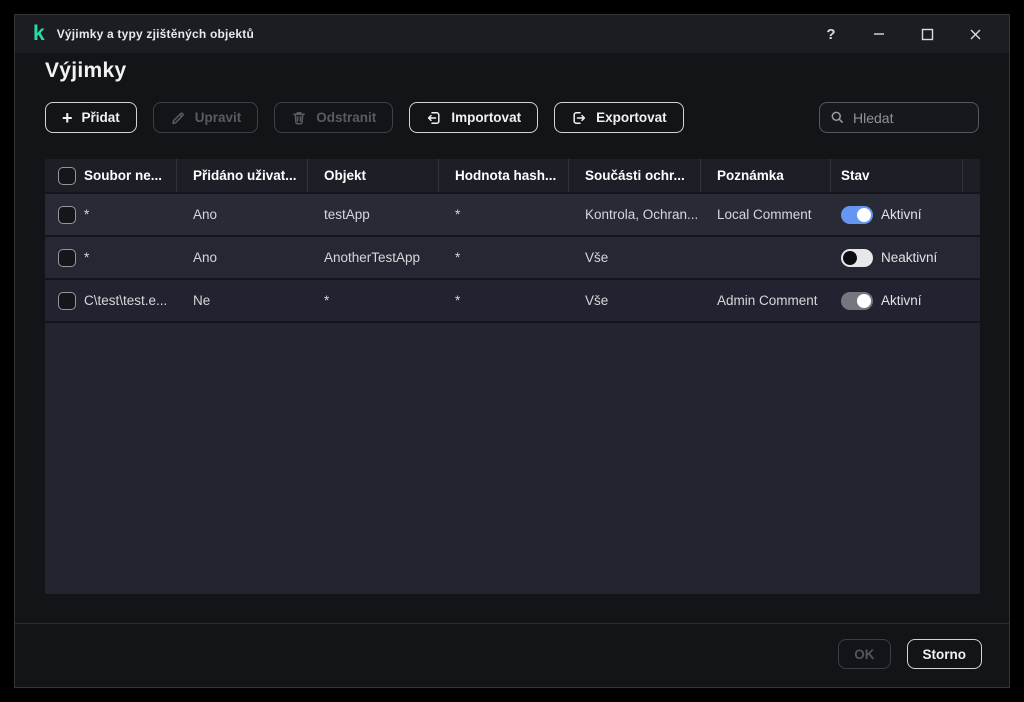 The width and height of the screenshot is (1024, 702). Describe the element at coordinates (178, 118) in the screenshot. I see `pencil-icon` at that location.